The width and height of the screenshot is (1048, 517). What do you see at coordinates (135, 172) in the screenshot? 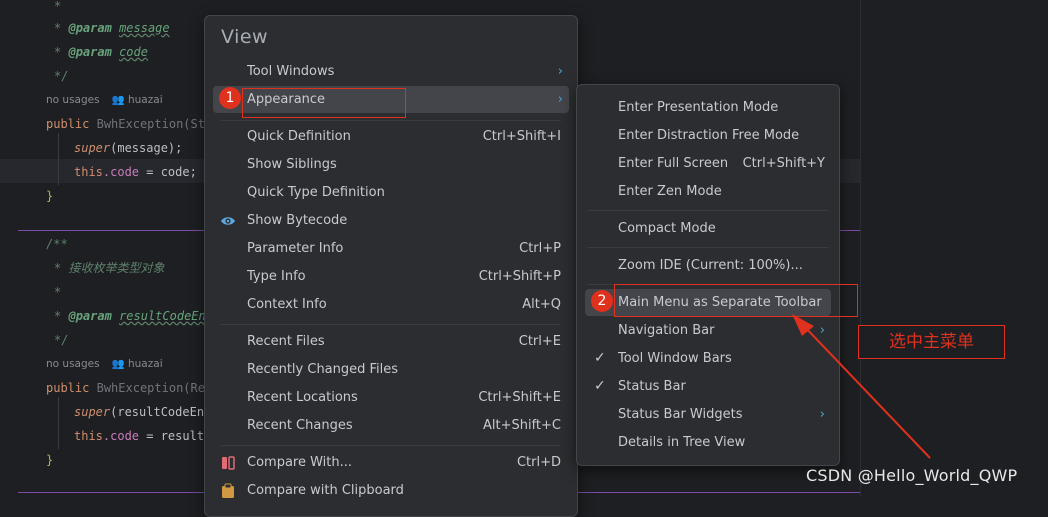
I see `code-line: this.code = code;` at bounding box center [135, 172].